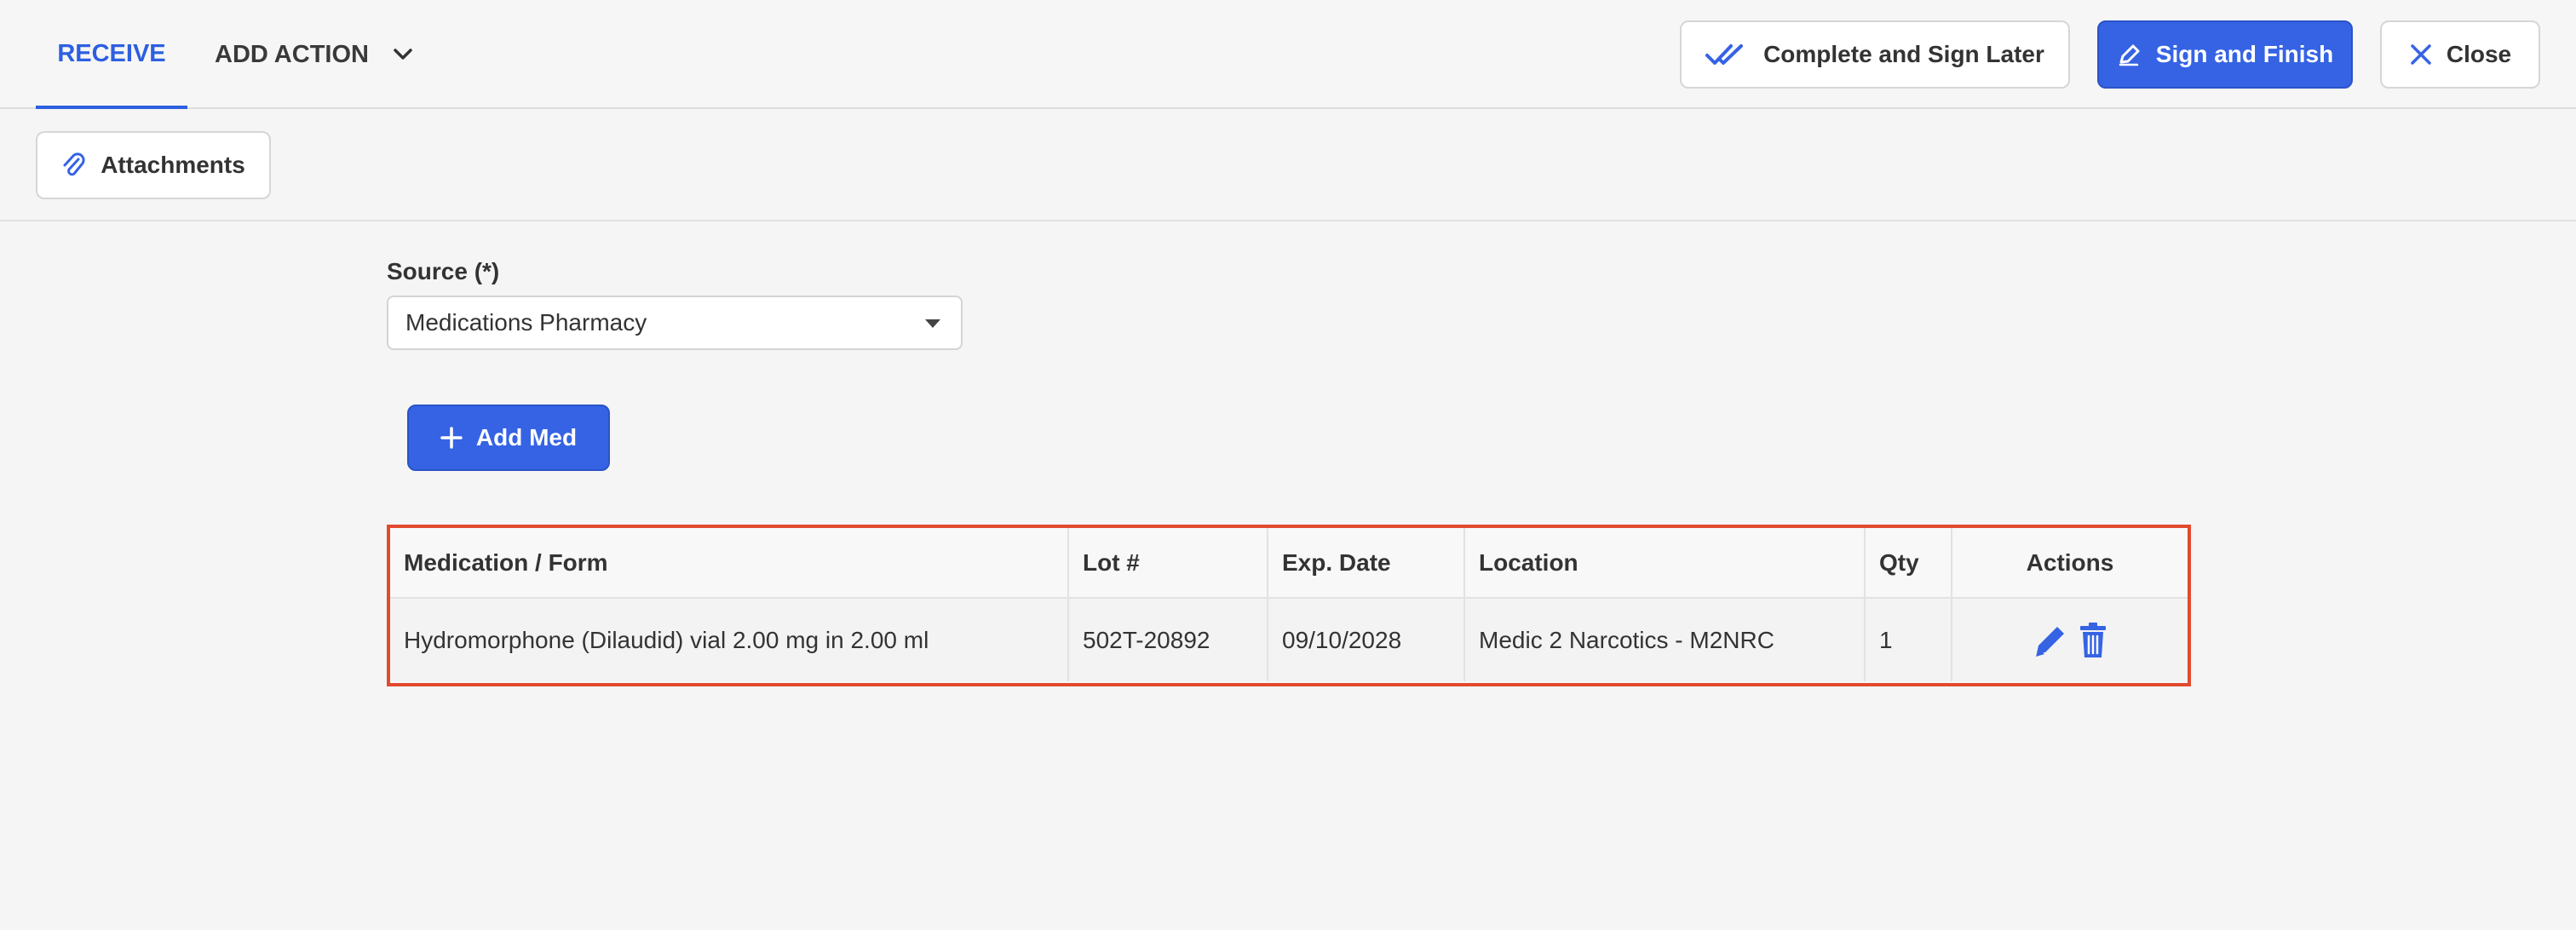  Describe the element at coordinates (1367, 563) in the screenshot. I see `column-header-exp-date: Exp. Date` at that location.